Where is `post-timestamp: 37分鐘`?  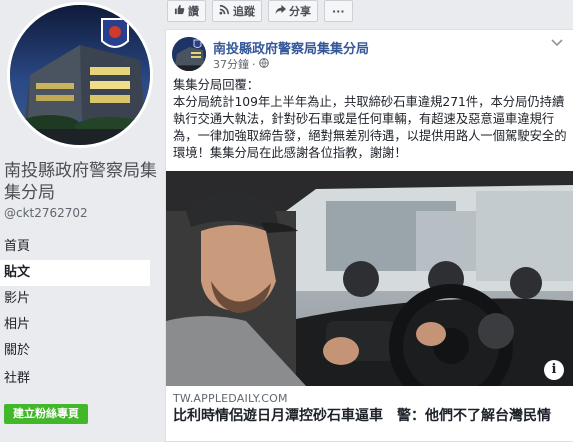 post-timestamp: 37分鐘 is located at coordinates (231, 64).